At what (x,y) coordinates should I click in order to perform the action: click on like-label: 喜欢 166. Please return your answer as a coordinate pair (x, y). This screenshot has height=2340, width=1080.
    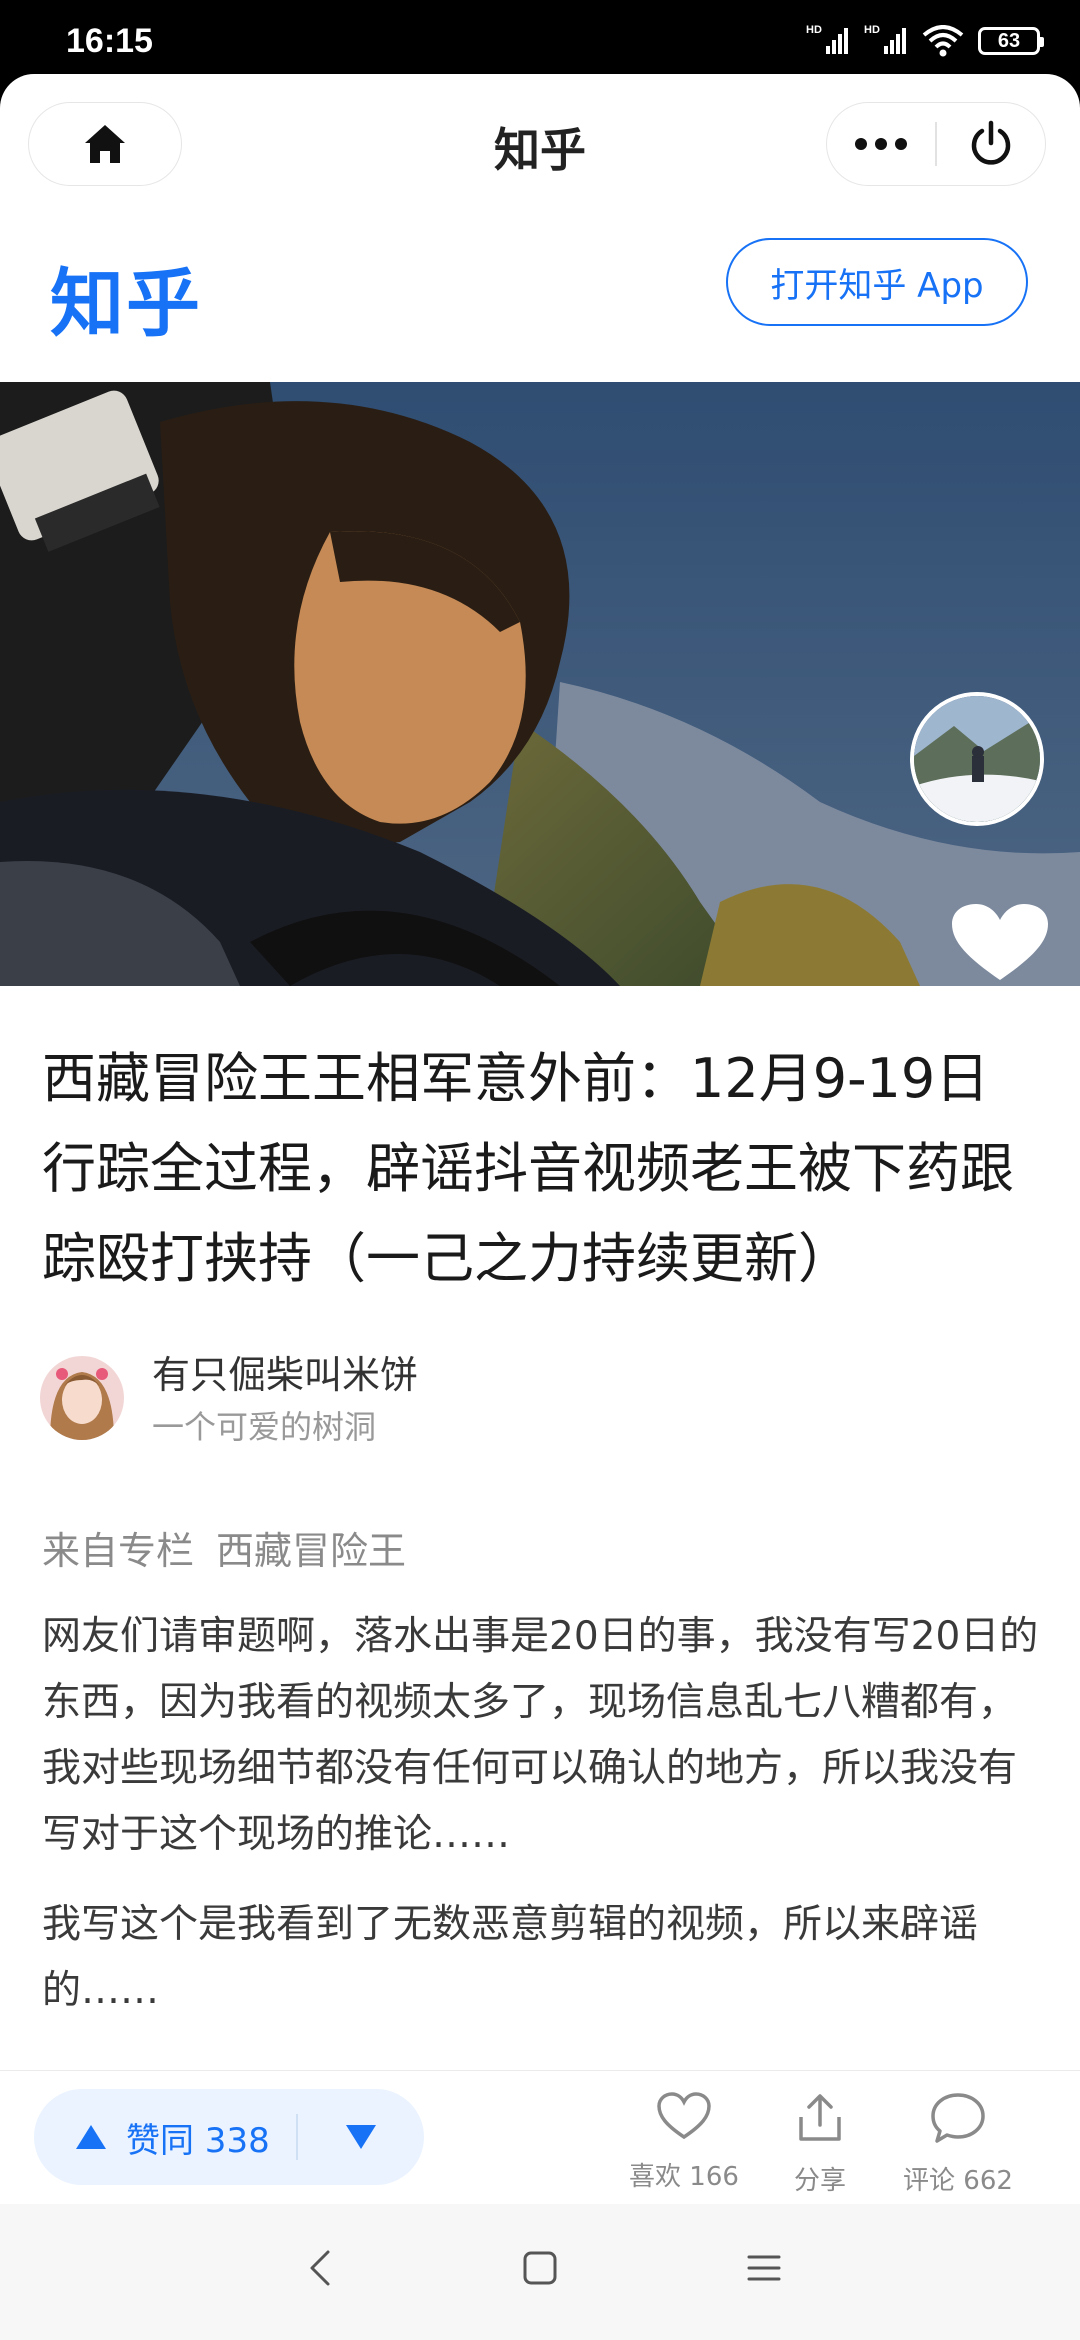
    Looking at the image, I should click on (684, 2177).